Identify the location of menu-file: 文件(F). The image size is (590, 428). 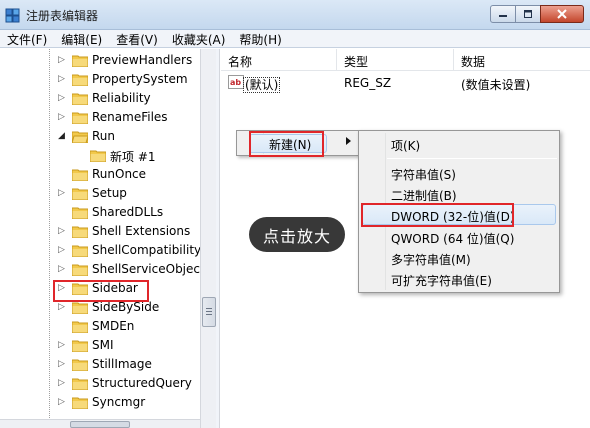
(27, 38).